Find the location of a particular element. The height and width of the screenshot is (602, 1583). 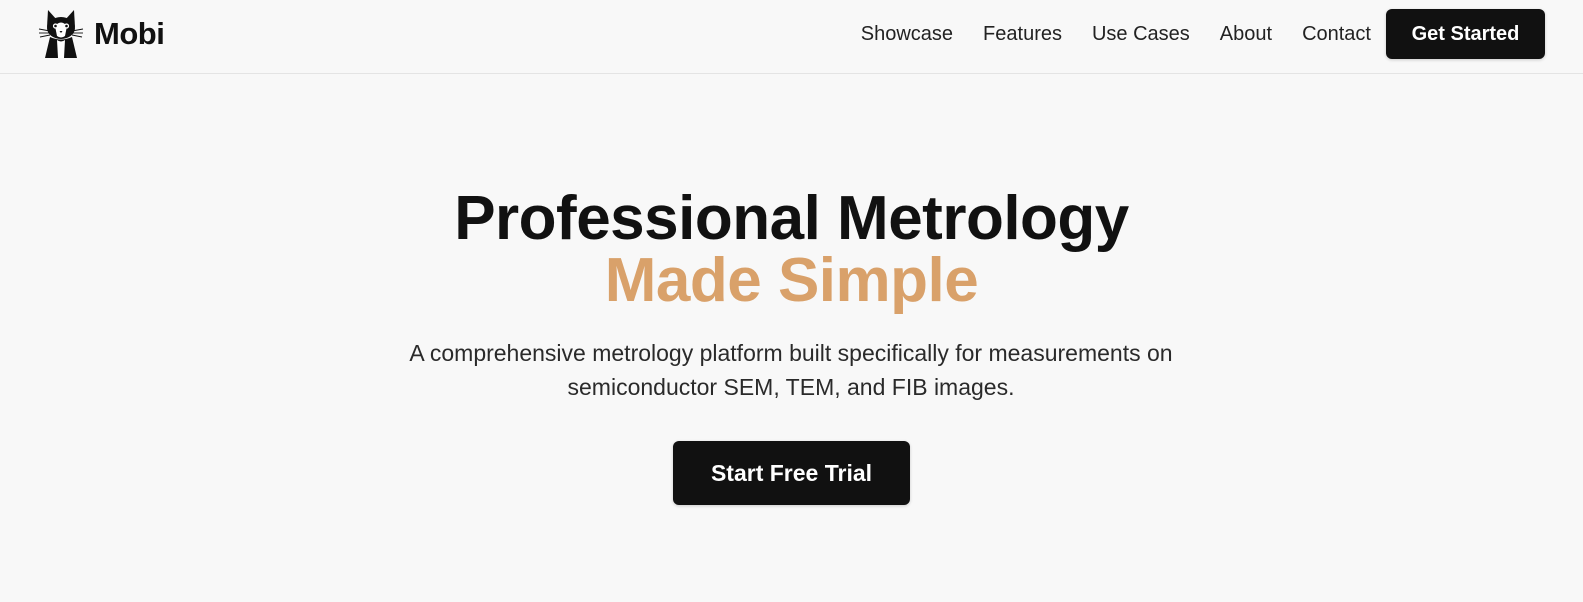

start-free-trial-button: Start Free Trial is located at coordinates (791, 473).